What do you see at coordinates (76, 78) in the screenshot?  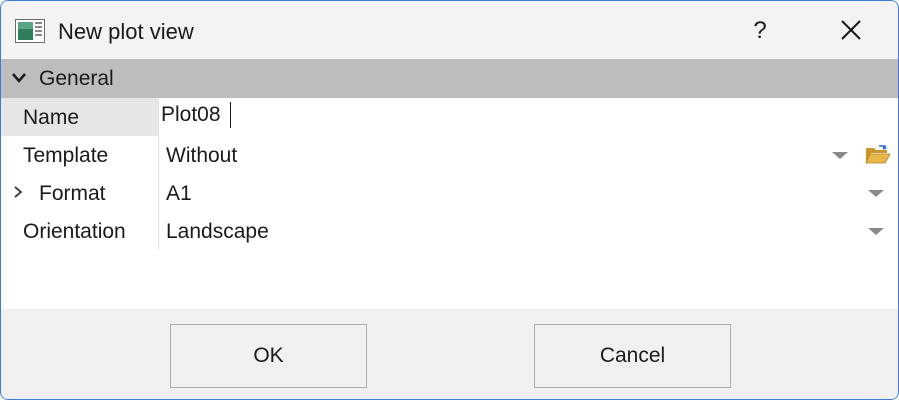 I see `group-general-label: General` at bounding box center [76, 78].